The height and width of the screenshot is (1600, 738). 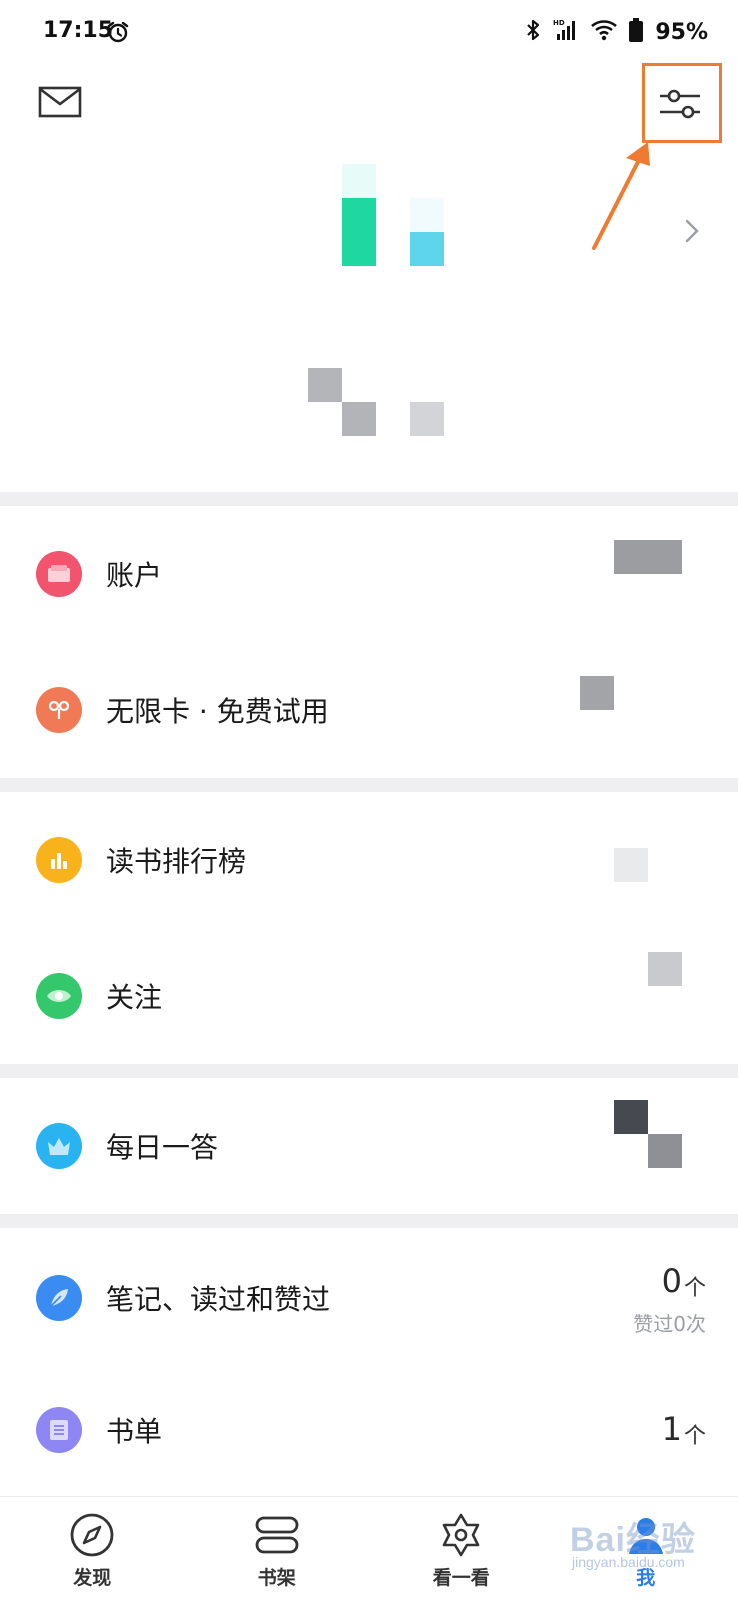 I want to click on bluetooth-icon, so click(x=533, y=32).